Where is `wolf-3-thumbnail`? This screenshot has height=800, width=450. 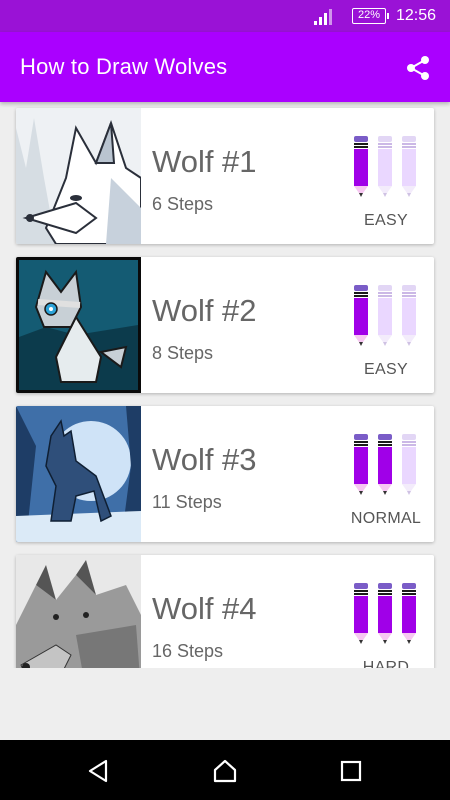
wolf-3-thumbnail is located at coordinates (78, 474).